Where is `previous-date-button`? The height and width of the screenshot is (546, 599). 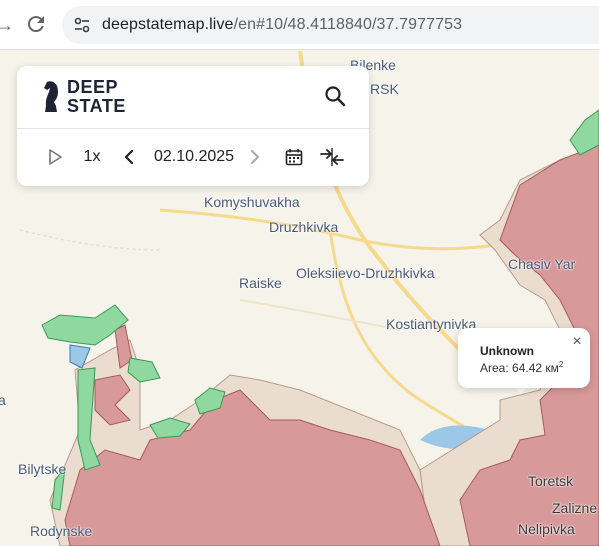
previous-date-button is located at coordinates (129, 157).